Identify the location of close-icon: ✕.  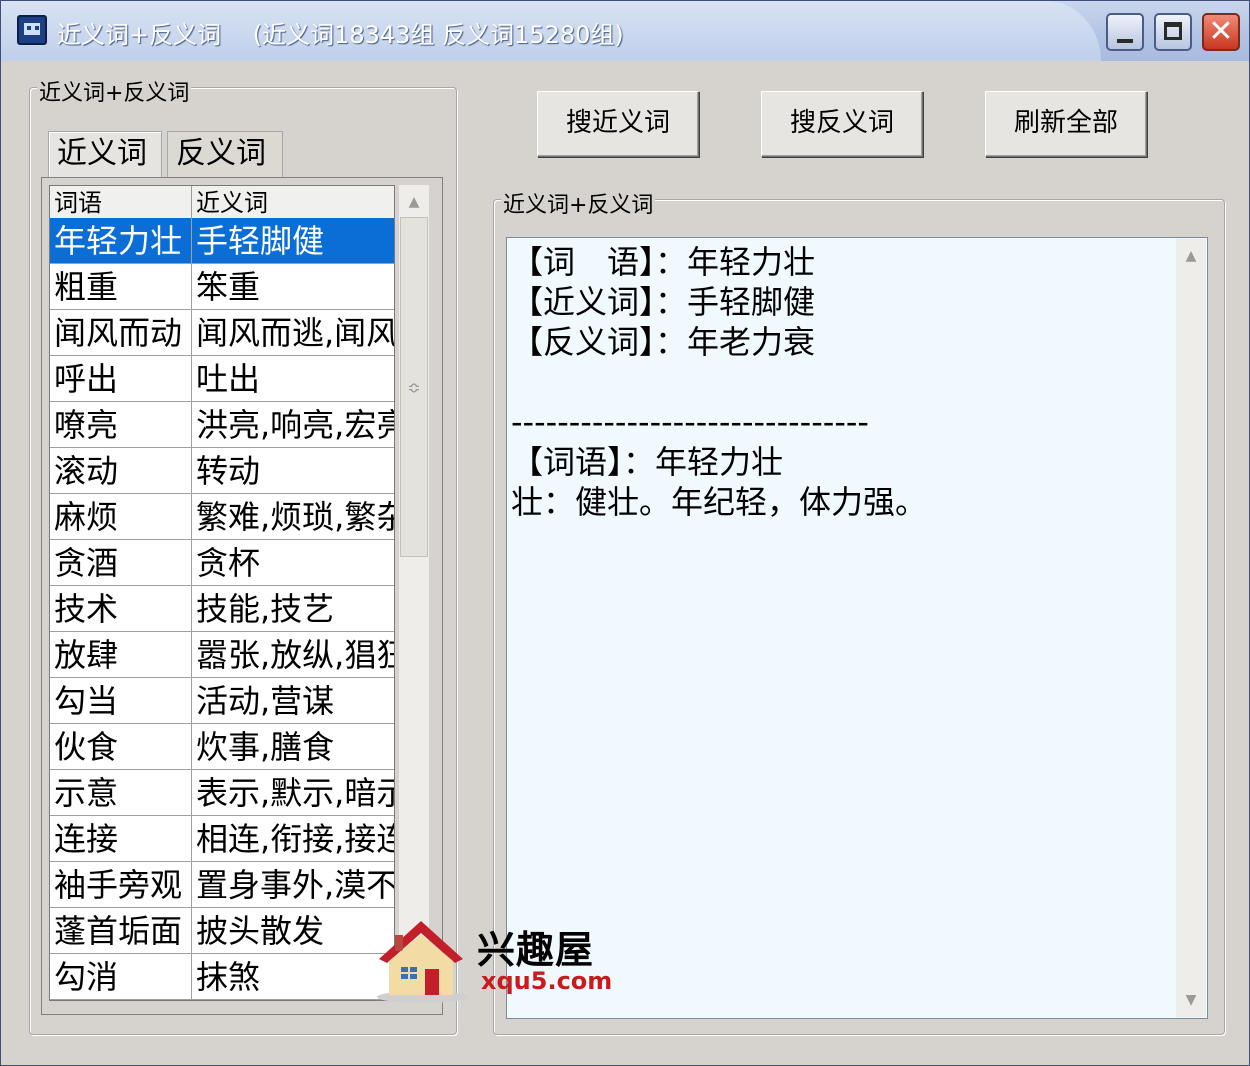
(1221, 31).